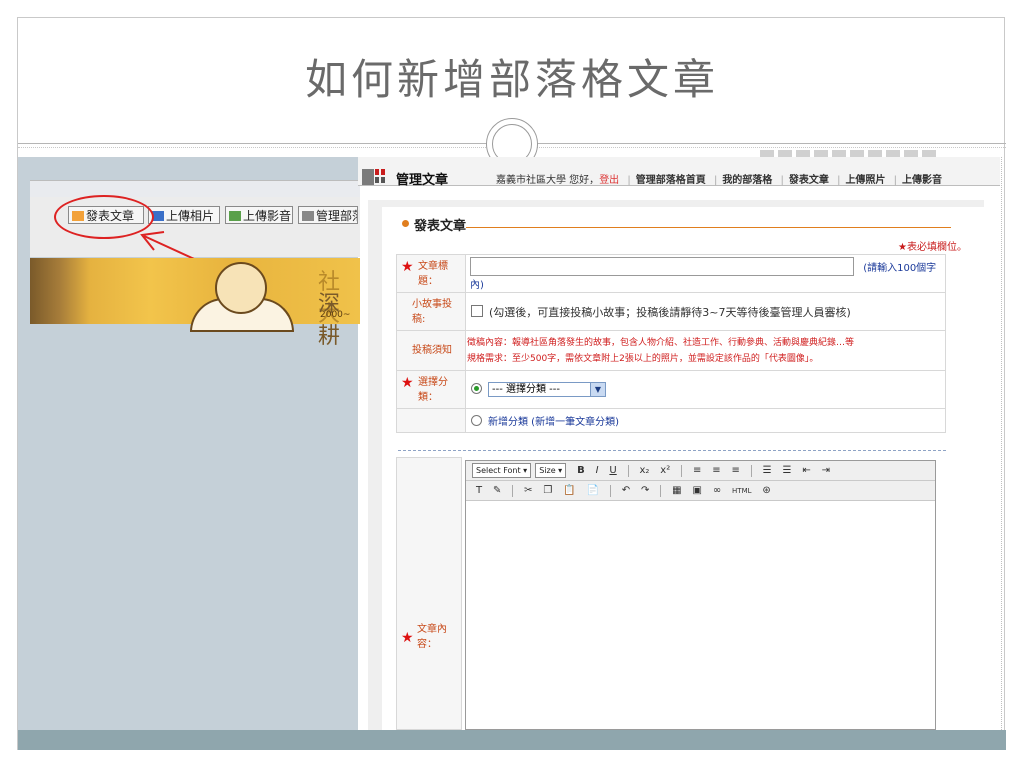 The image size is (1024, 768). Describe the element at coordinates (705, 420) in the screenshot. I see `new-category-cell: 新增分類 (新增一筆文章分類)` at that location.